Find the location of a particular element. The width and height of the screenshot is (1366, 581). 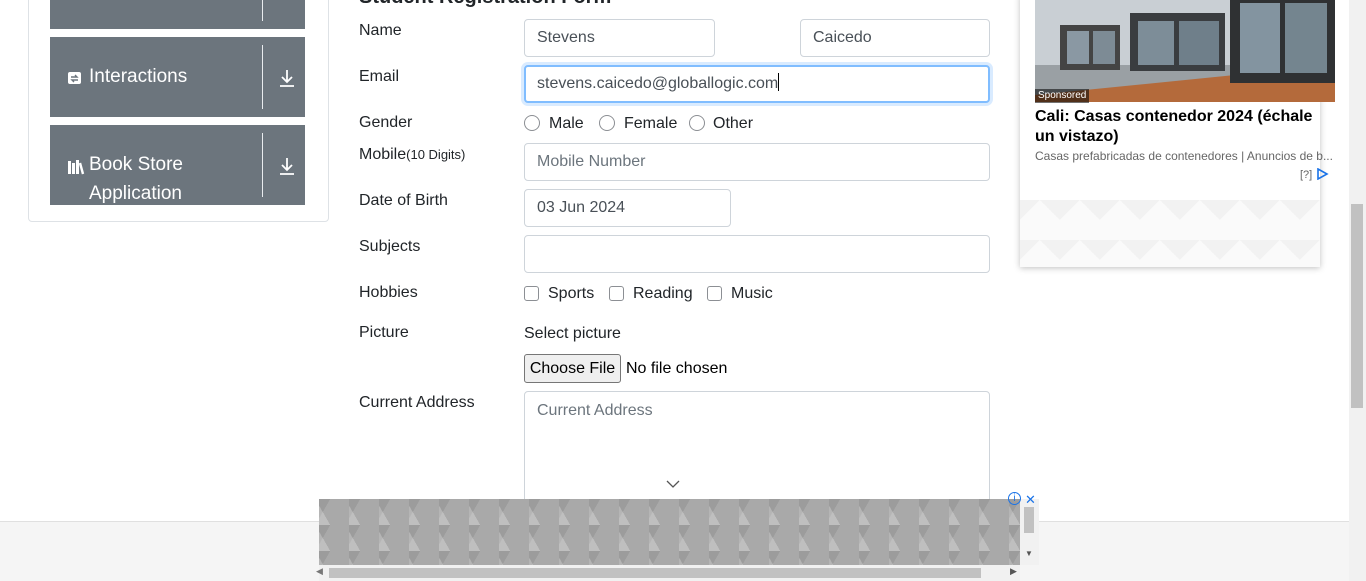

ad-scrollbar-vertical: ▼ is located at coordinates (1029, 532).